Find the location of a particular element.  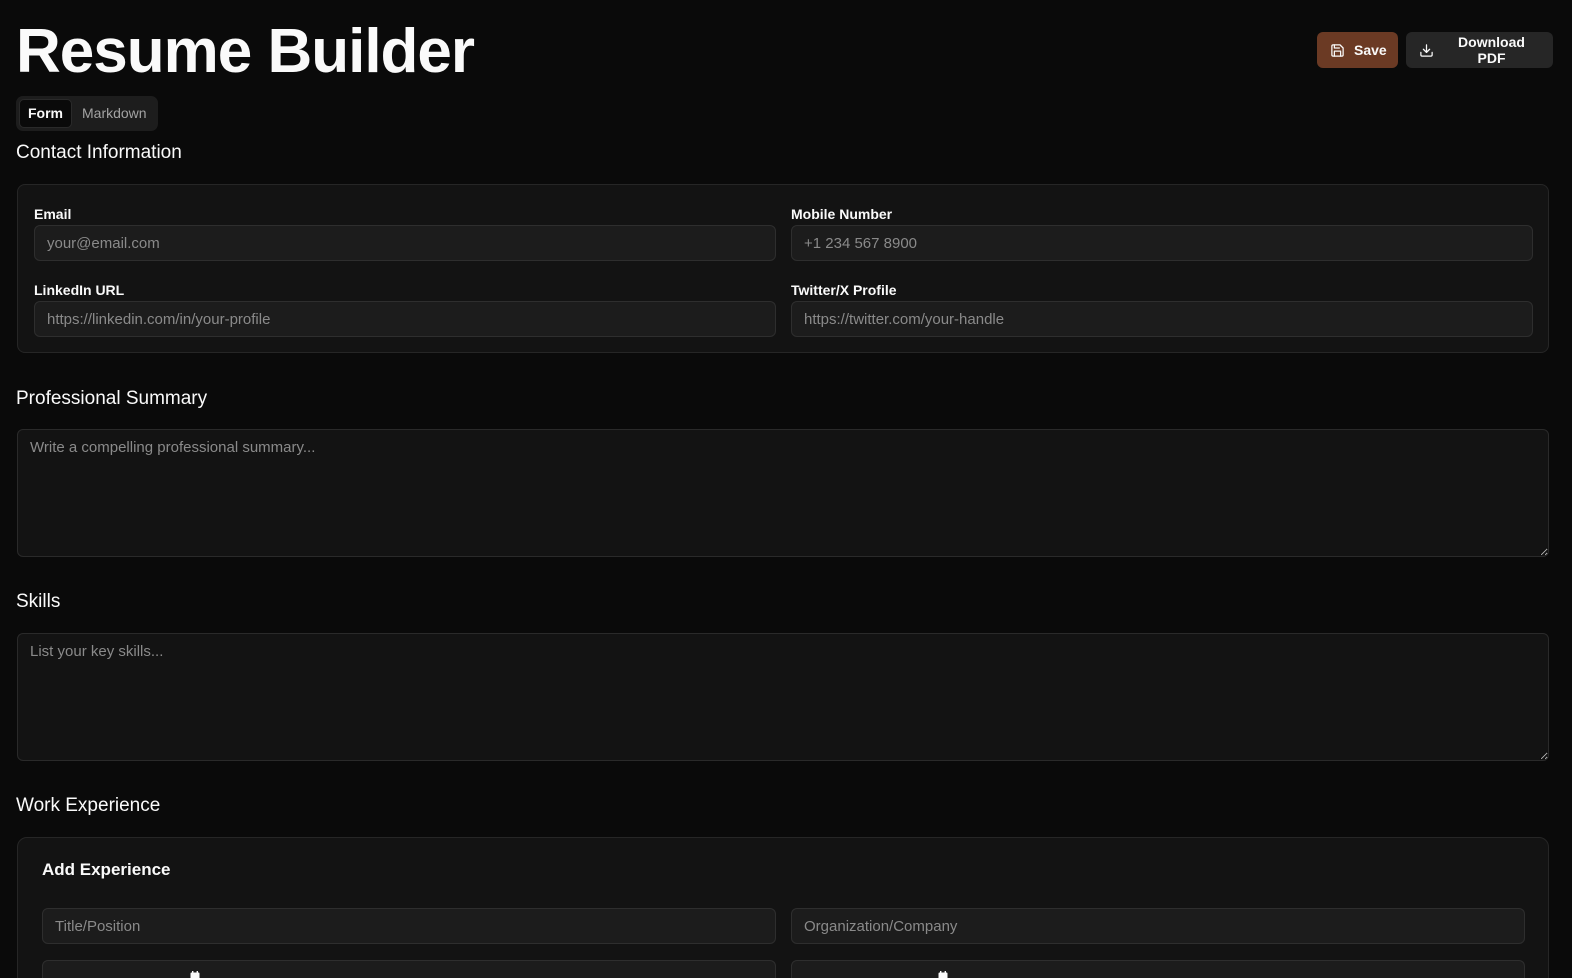

contact-section-title: Contact Information is located at coordinates (99, 152).